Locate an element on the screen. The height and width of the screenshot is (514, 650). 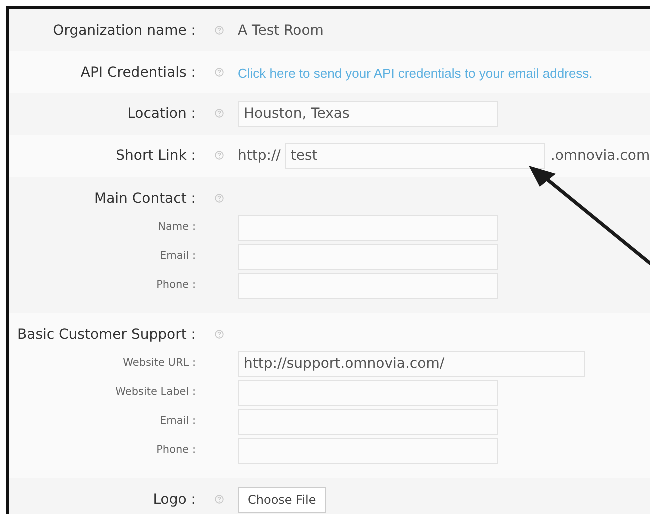
location-field: Houston, Texas is located at coordinates (368, 114).